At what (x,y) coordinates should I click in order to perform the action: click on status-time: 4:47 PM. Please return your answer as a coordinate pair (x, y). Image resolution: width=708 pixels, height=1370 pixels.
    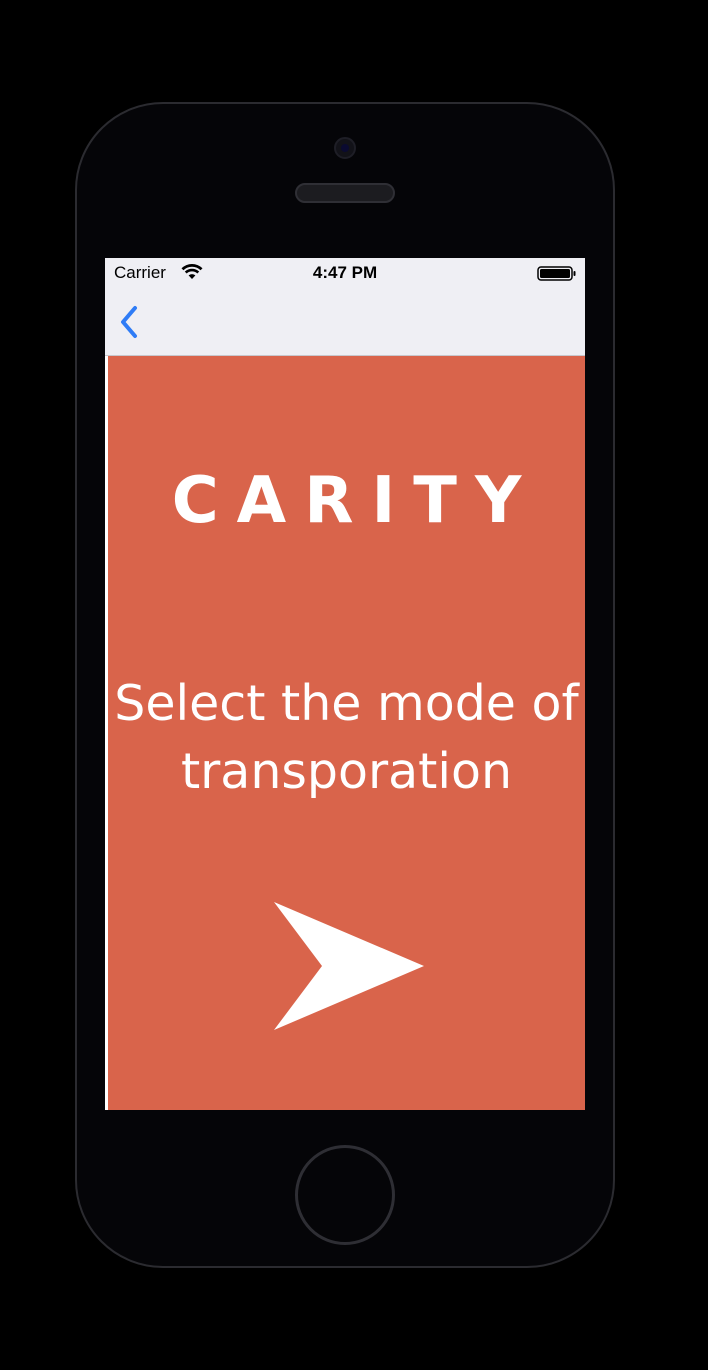
    Looking at the image, I should click on (345, 272).